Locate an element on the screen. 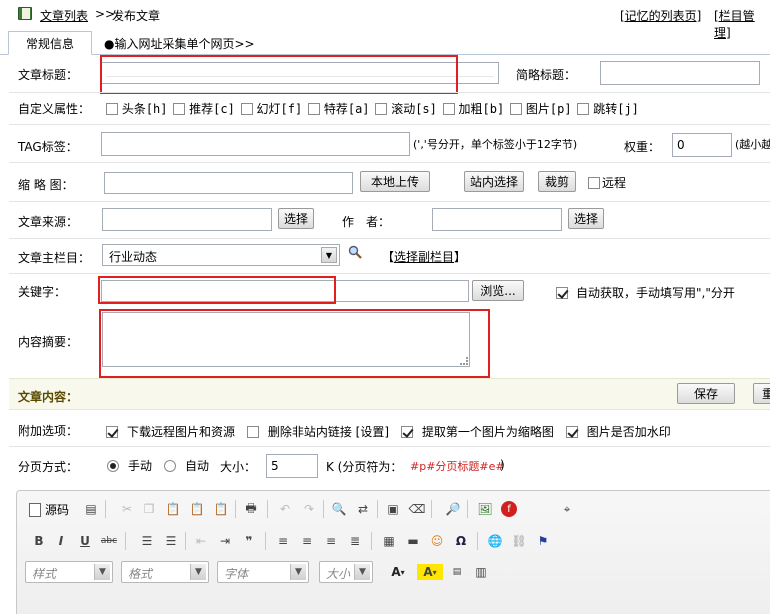  align-right-icon: ≡ is located at coordinates (331, 541).